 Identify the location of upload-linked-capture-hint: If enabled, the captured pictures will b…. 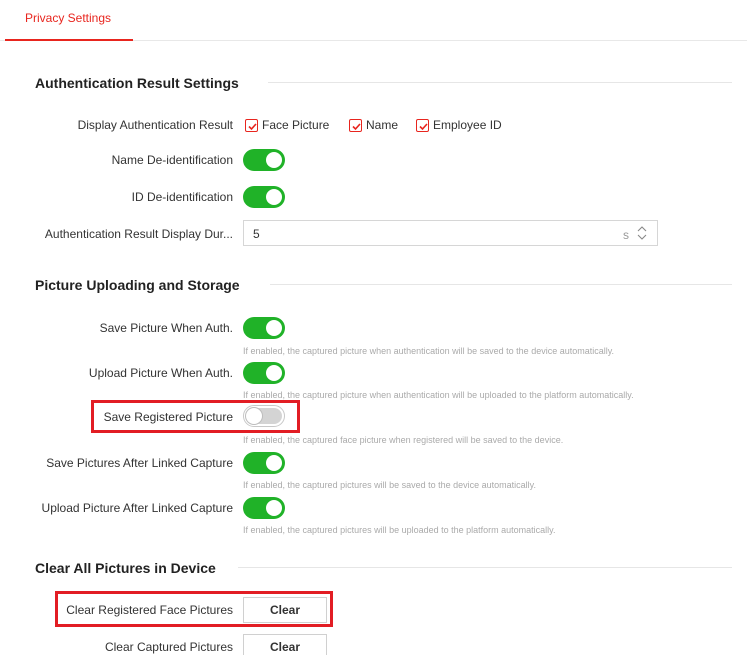
(399, 530).